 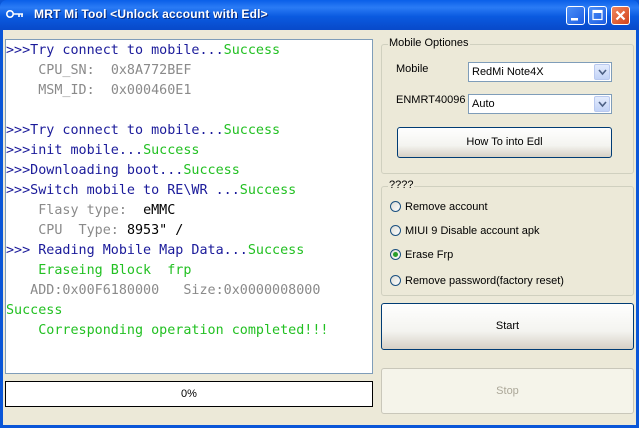 I want to click on maximize-icon, so click(x=597, y=15).